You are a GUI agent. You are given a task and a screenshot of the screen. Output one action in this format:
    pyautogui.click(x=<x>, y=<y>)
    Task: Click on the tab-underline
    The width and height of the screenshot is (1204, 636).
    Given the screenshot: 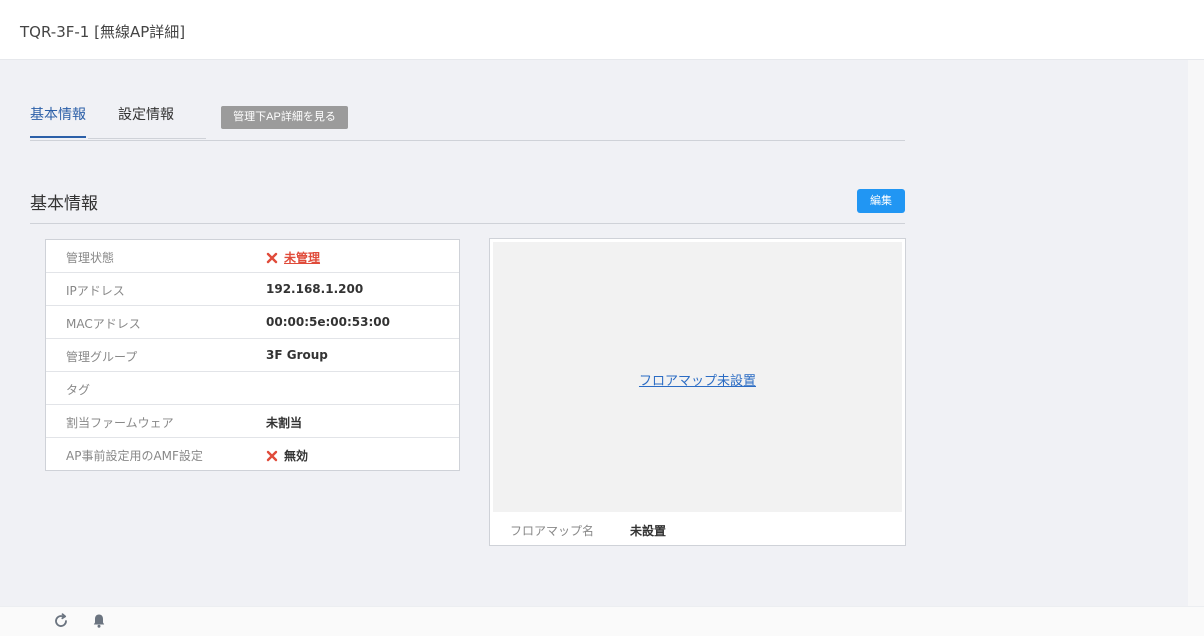 What is the action you would take?
    pyautogui.click(x=147, y=138)
    